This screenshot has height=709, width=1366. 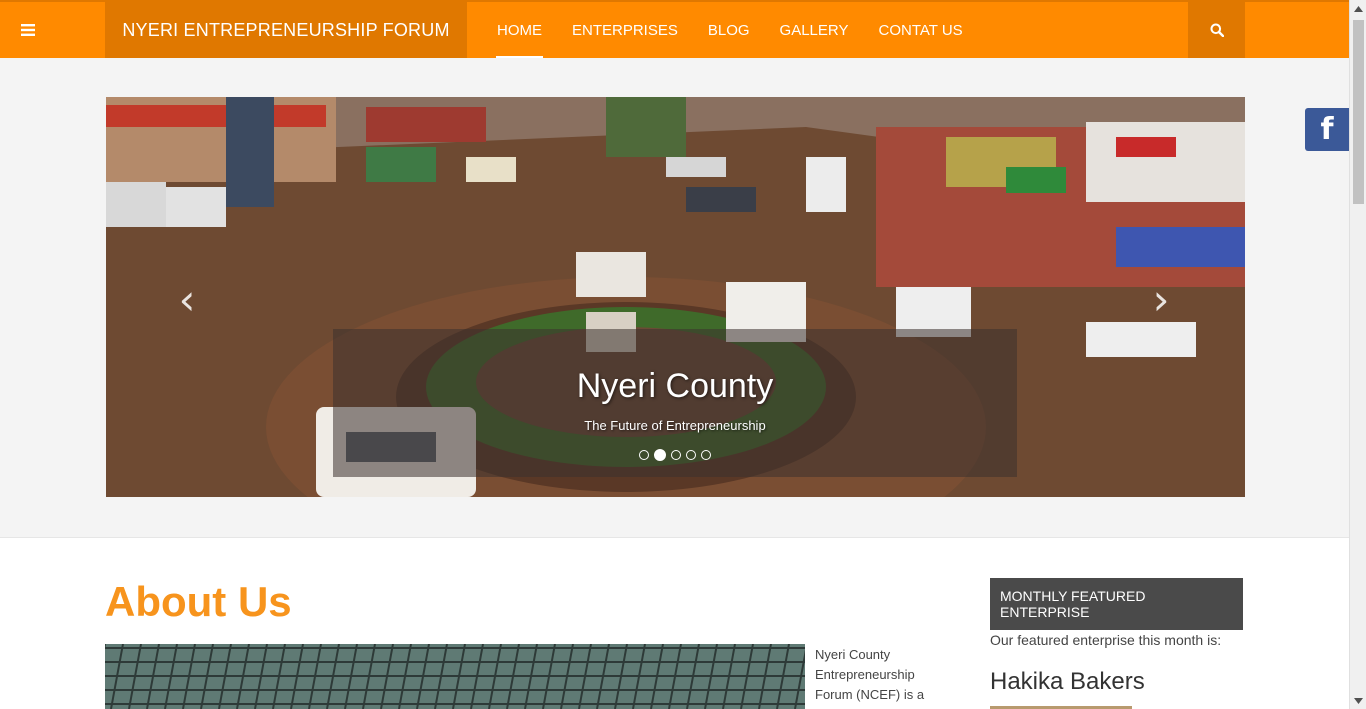 I want to click on scroll-up-icon, so click(x=1358, y=8).